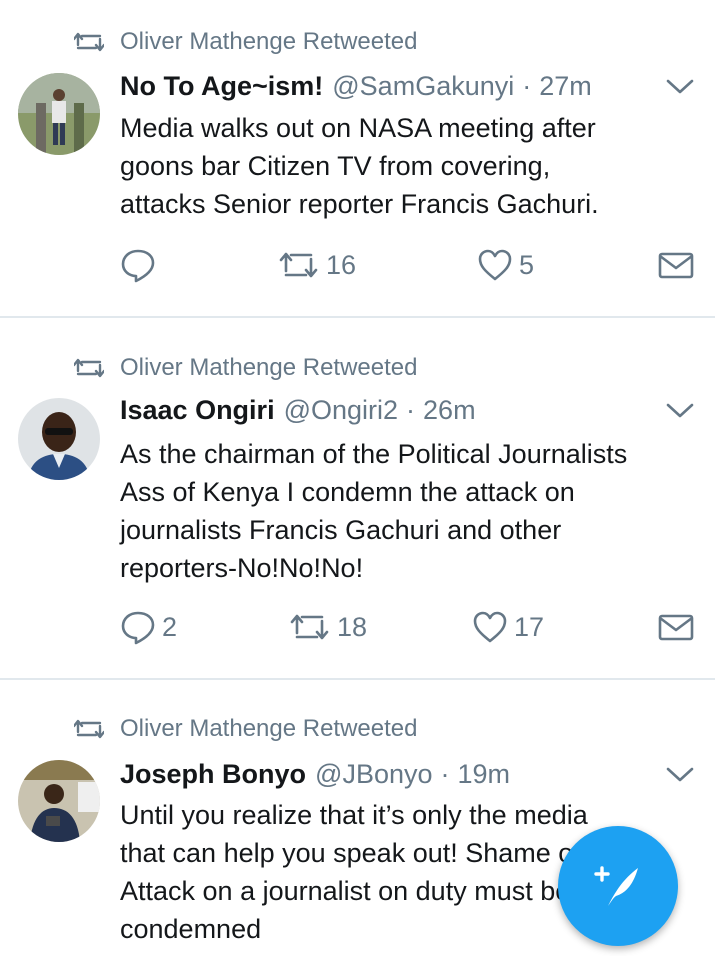 The height and width of the screenshot is (956, 715). I want to click on author-handle: @Ongiri2, so click(341, 410).